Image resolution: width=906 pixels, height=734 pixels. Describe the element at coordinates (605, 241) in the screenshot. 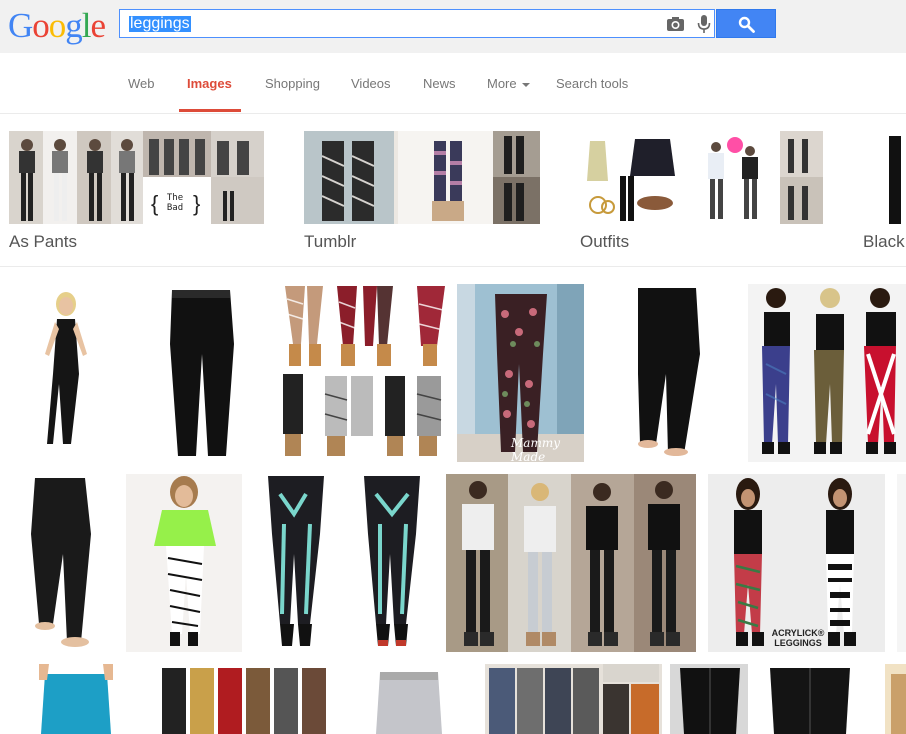

I see `related-label: Outfits` at that location.